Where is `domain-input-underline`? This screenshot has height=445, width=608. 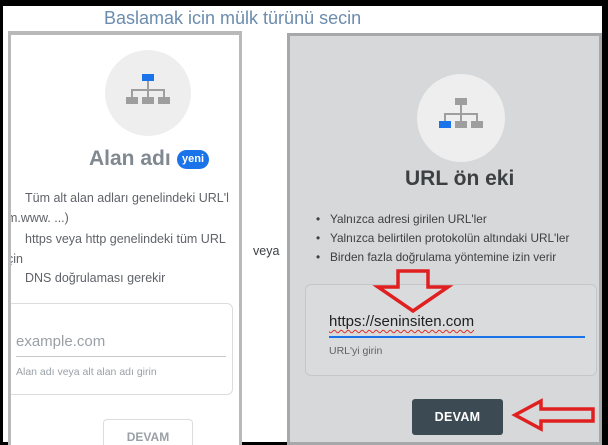 domain-input-underline is located at coordinates (121, 356).